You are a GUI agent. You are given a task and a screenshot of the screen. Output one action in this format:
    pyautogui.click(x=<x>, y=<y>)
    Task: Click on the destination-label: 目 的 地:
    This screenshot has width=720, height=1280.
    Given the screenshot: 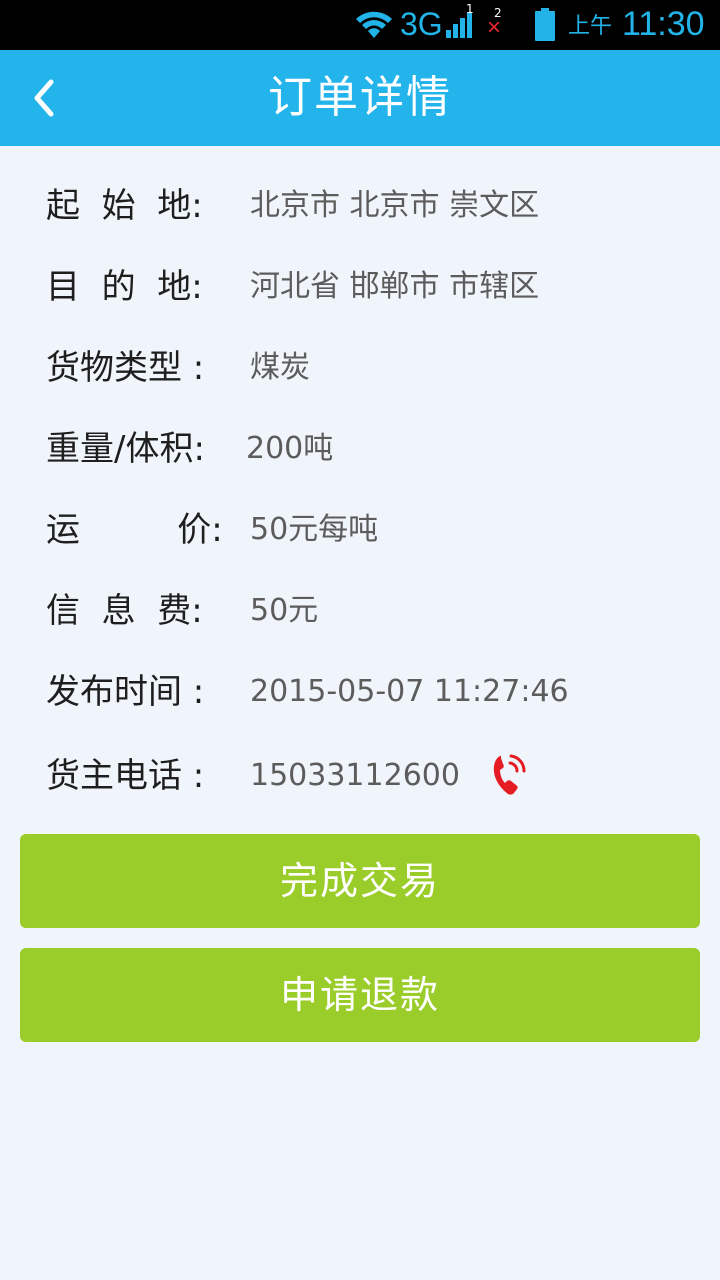 What is the action you would take?
    pyautogui.click(x=124, y=287)
    